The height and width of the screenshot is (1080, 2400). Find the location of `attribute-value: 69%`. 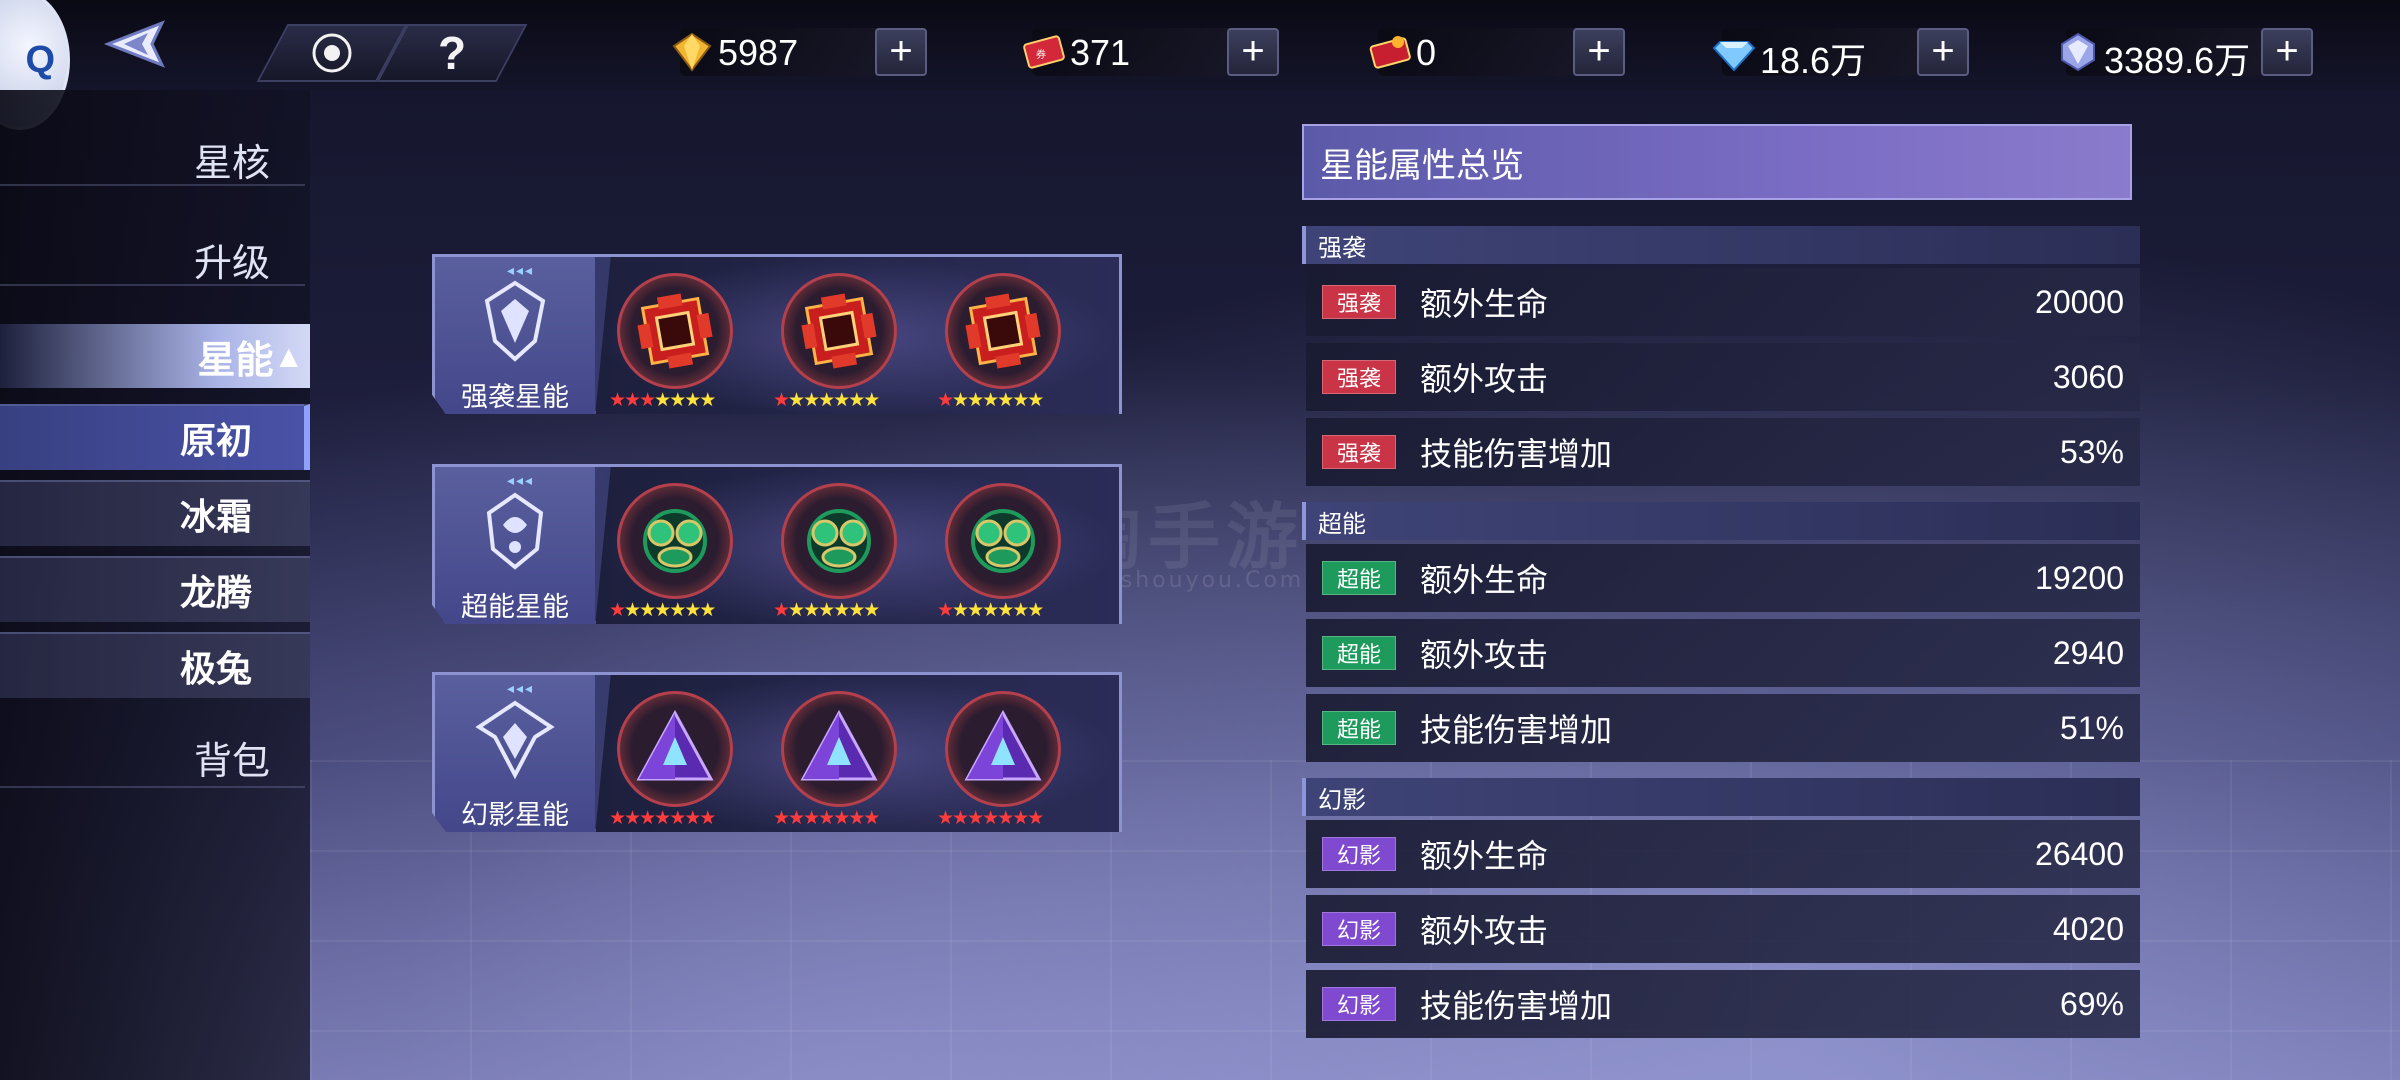

attribute-value: 69% is located at coordinates (2091, 1003).